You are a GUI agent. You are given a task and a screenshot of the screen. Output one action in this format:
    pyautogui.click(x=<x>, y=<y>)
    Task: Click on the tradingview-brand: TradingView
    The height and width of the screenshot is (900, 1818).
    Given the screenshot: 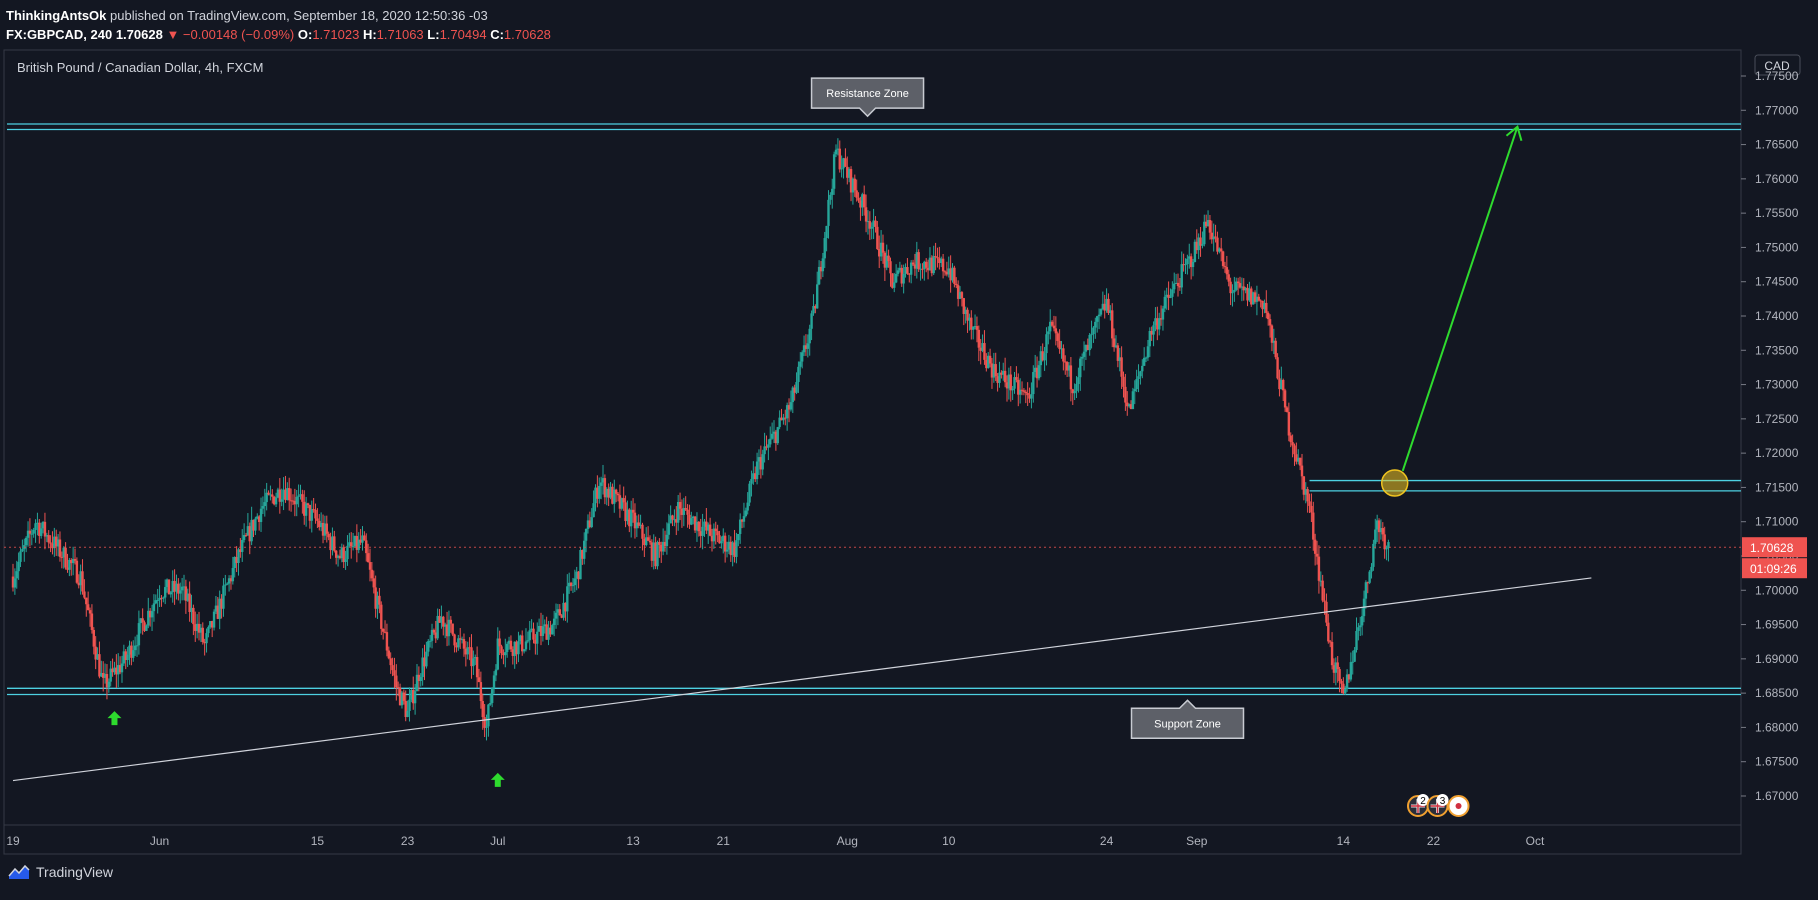 What is the action you would take?
    pyautogui.click(x=74, y=872)
    